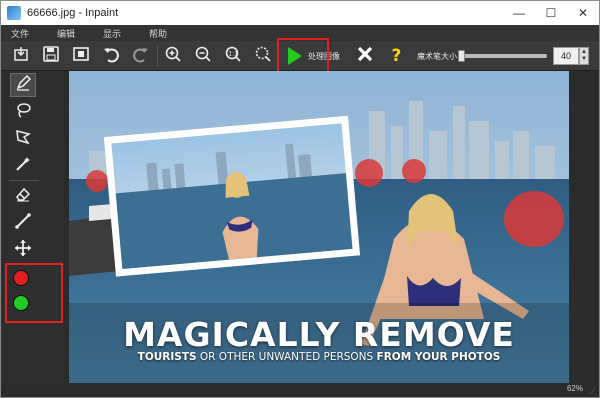  I want to click on svg-text: 1:1, so click(233, 53).